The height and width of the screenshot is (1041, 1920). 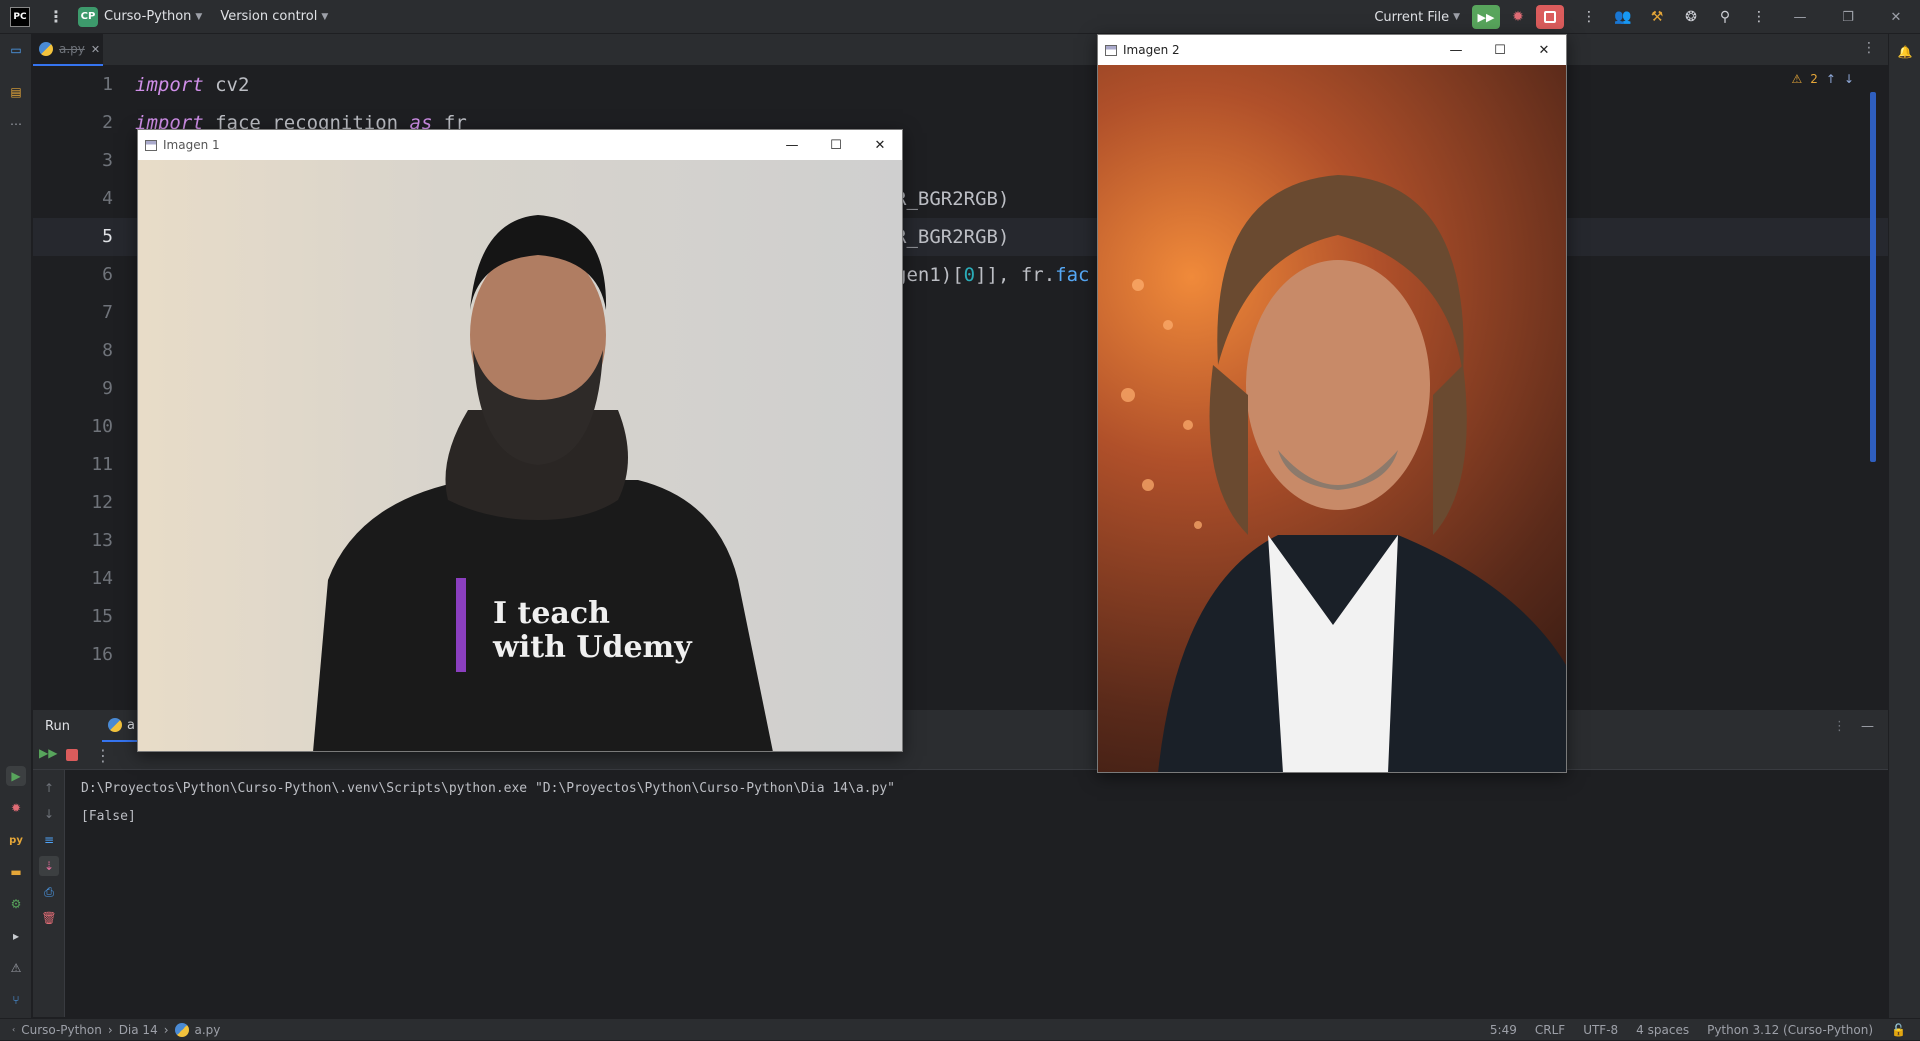 What do you see at coordinates (107, 198) in the screenshot?
I see `line-number: 4` at bounding box center [107, 198].